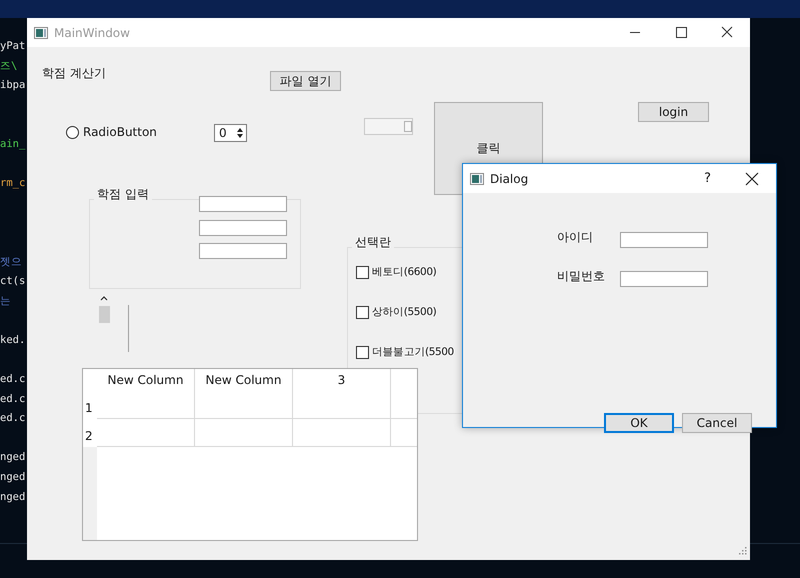 This screenshot has width=800, height=578. I want to click on vertical-line, so click(128, 328).